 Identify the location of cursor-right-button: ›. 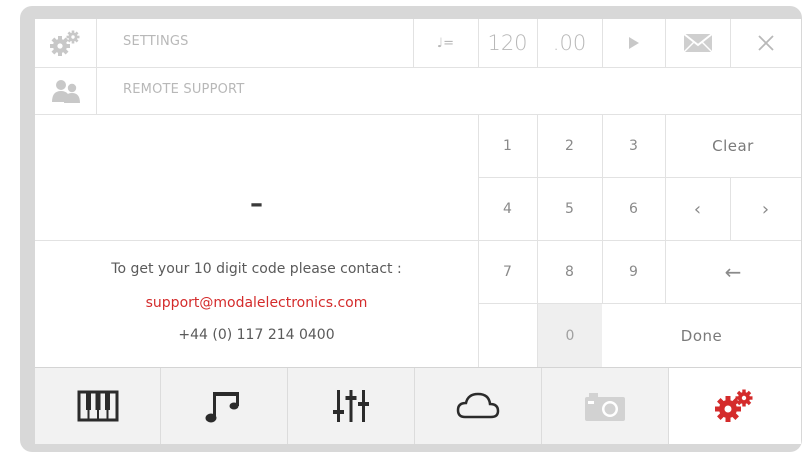
(765, 209).